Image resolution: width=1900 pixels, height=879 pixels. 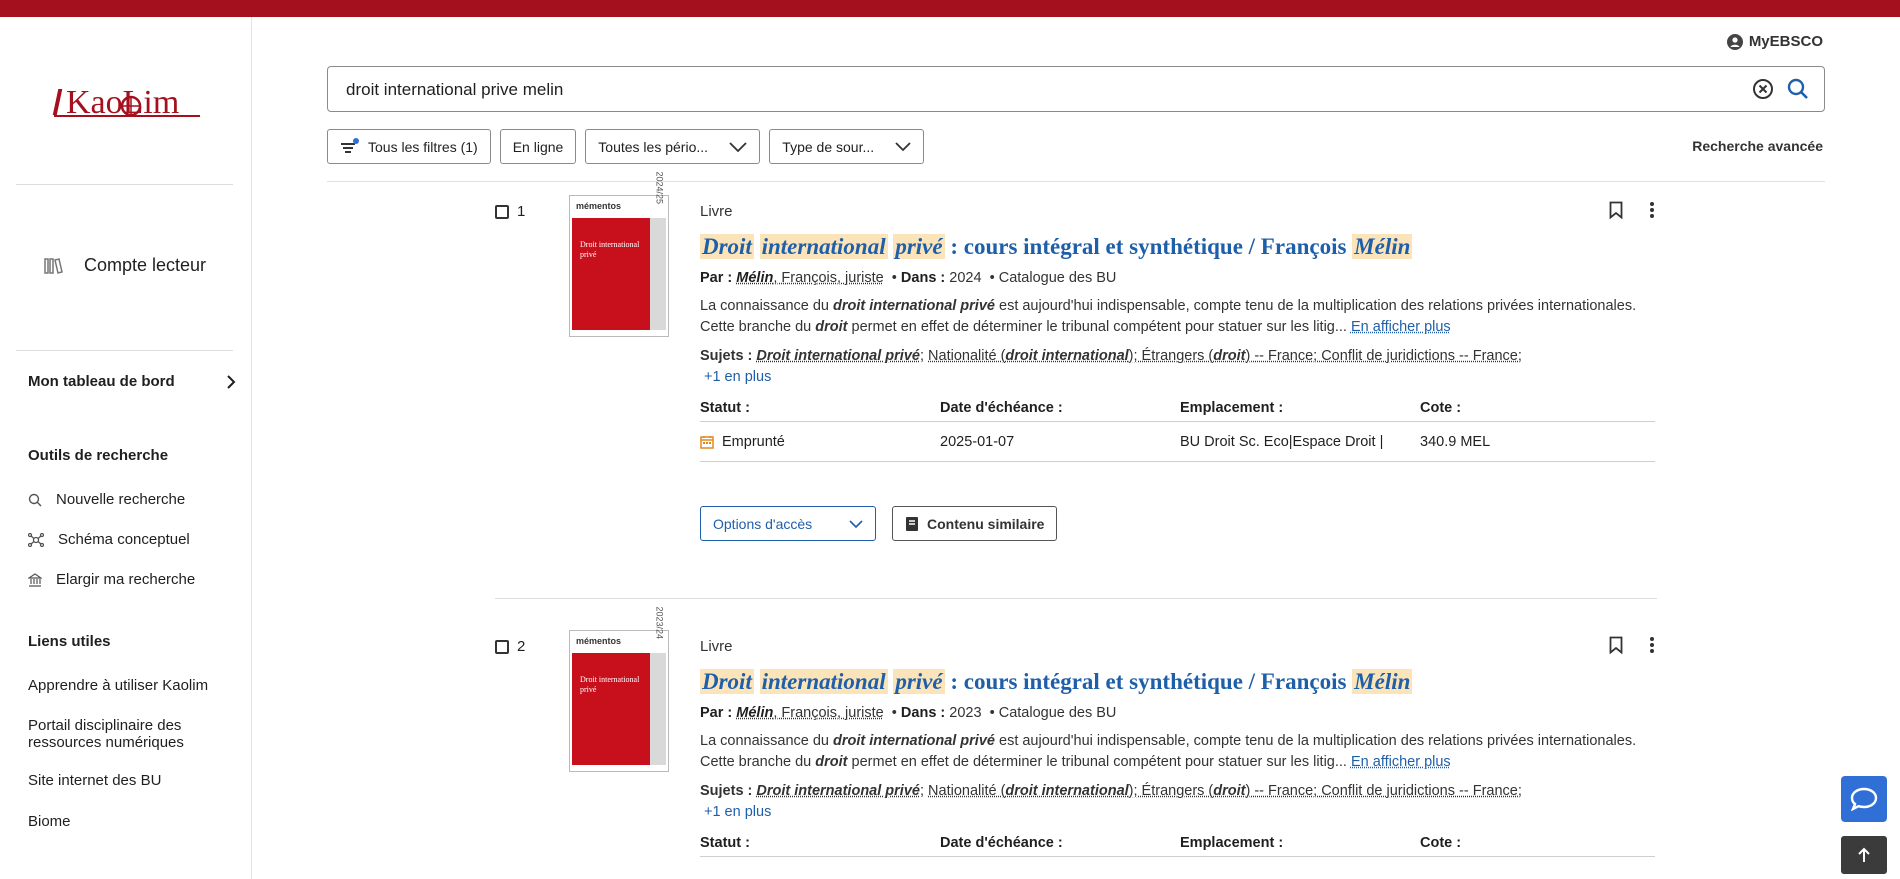 I want to click on dashboard-label: Mon tableau de bord, so click(x=101, y=381).